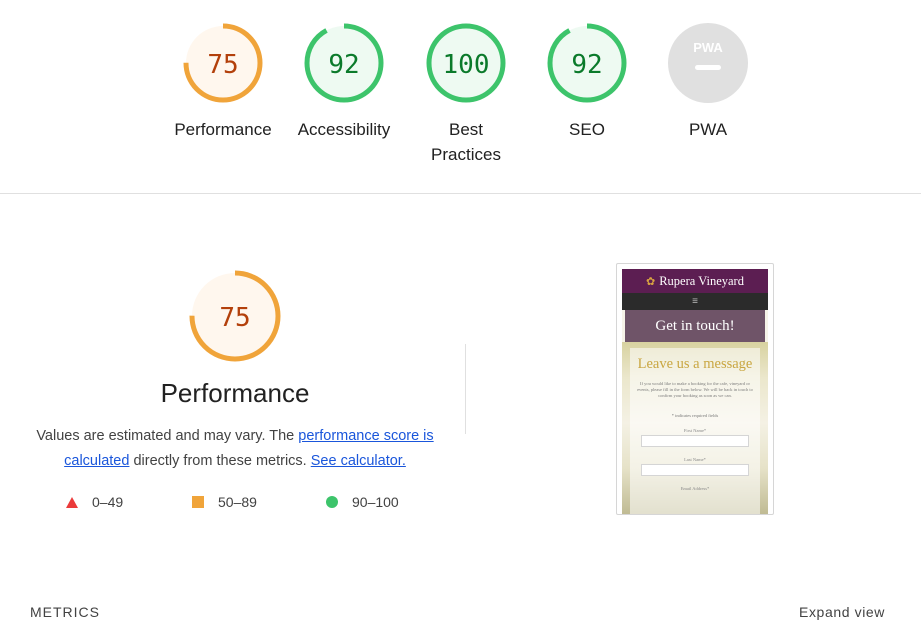  What do you see at coordinates (72, 502) in the screenshot?
I see `red-triangle-icon` at bounding box center [72, 502].